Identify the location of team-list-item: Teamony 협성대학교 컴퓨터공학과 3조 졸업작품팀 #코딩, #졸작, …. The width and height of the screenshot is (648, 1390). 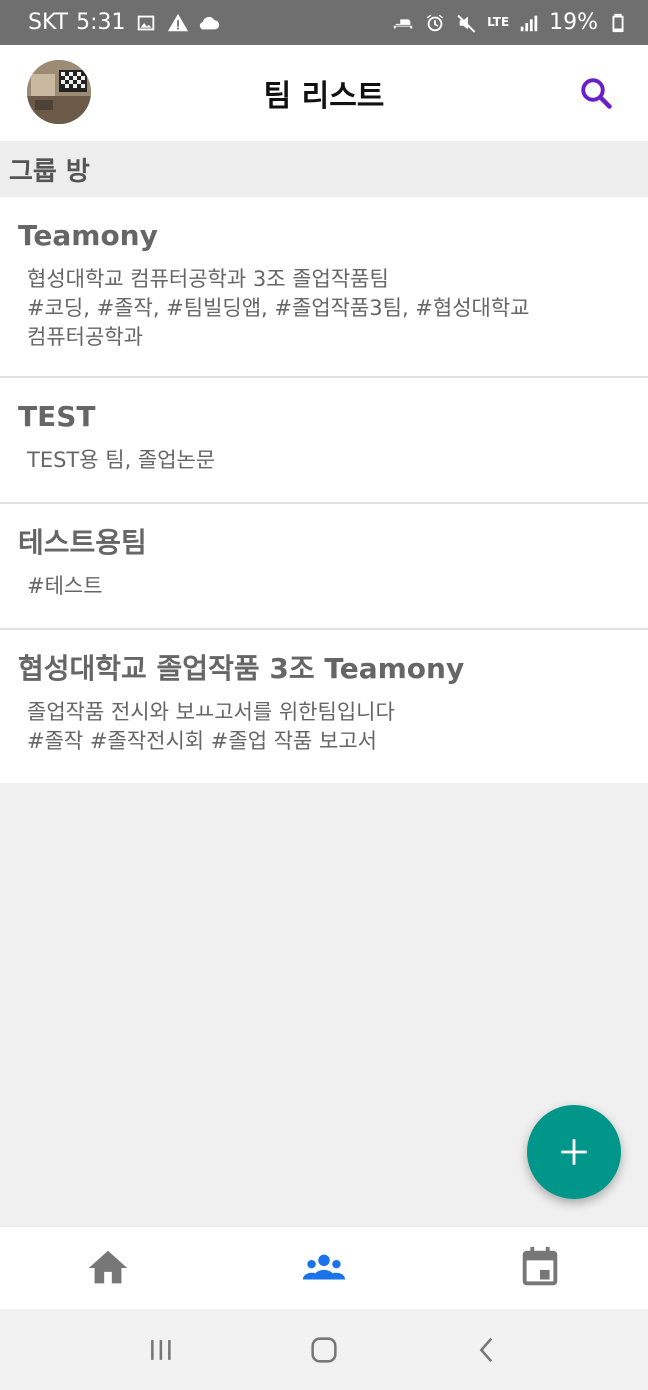
(324, 287).